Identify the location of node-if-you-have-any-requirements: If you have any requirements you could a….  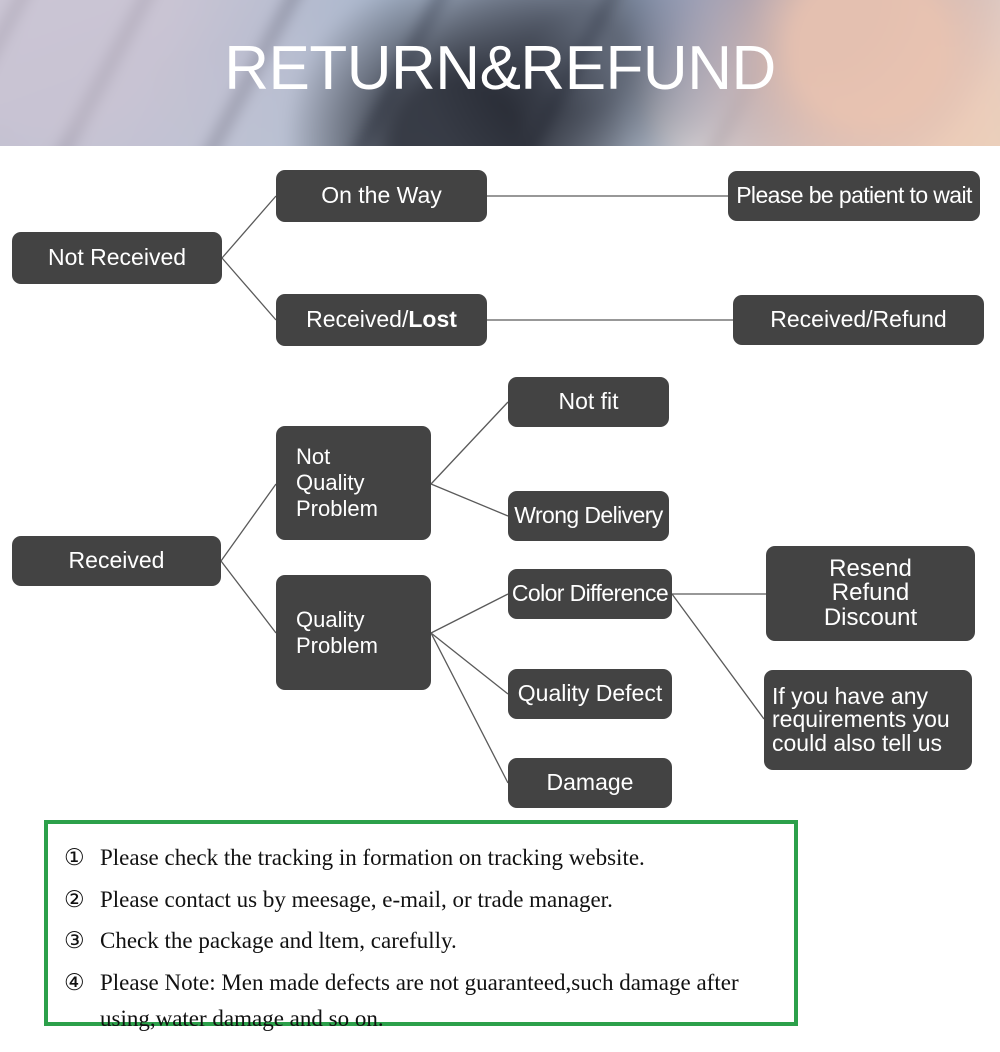
(868, 720).